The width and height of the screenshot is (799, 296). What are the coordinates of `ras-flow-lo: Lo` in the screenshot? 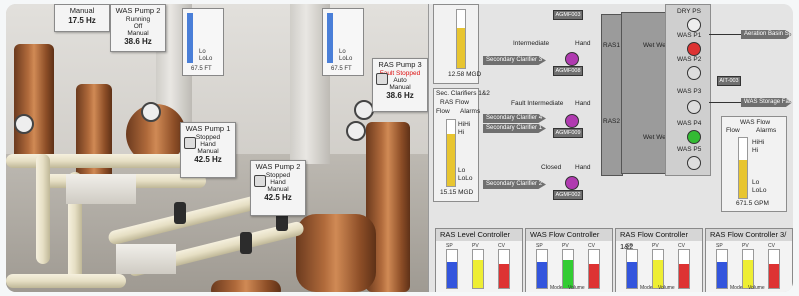 It's located at (462, 170).